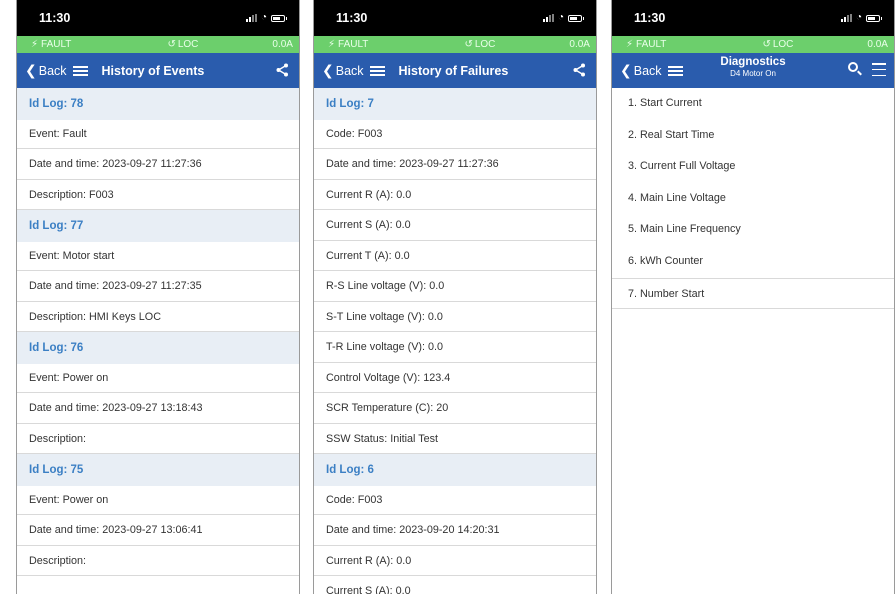 This screenshot has width=896, height=594. What do you see at coordinates (158, 226) in the screenshot?
I see `log-id-header: Id Log: 77` at bounding box center [158, 226].